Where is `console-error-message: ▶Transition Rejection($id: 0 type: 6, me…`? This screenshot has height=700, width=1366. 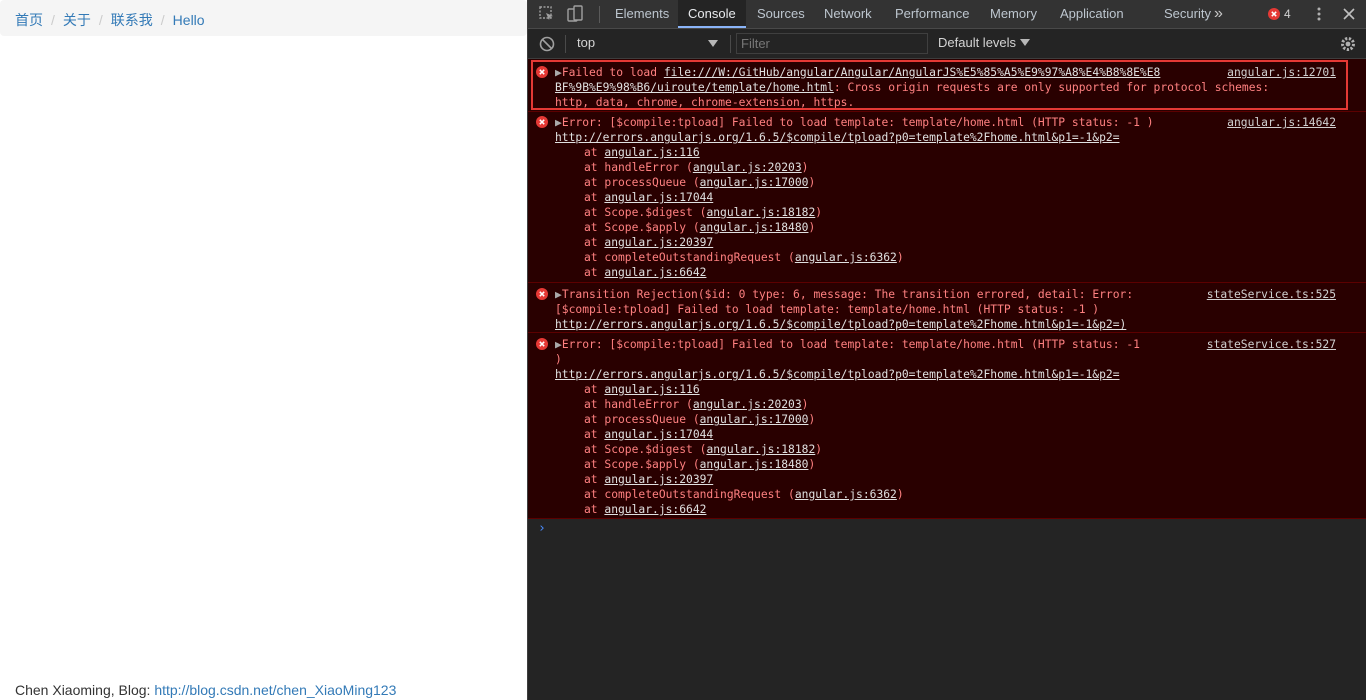
console-error-message: ▶Transition Rejection($id: 0 type: 6, me… is located at coordinates (947, 308).